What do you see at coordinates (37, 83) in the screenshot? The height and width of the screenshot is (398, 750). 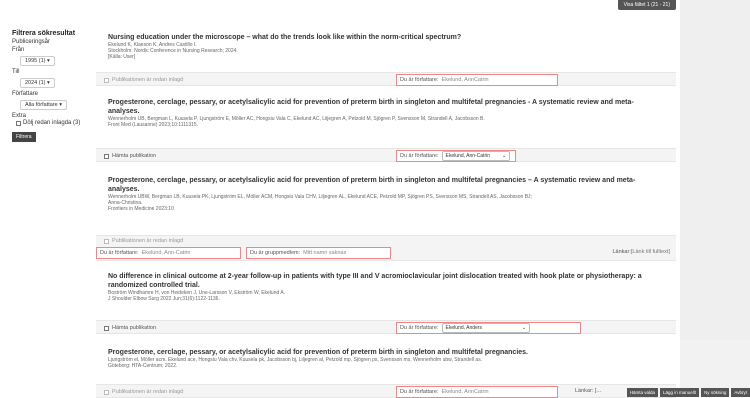 I see `to-year-select: 2024 (1) ▾` at bounding box center [37, 83].